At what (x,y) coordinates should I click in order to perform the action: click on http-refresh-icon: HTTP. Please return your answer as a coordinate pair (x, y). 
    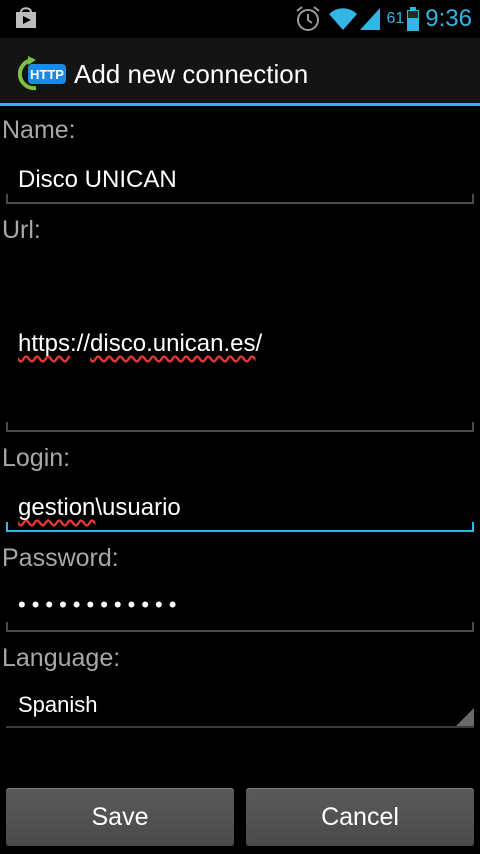
    Looking at the image, I should click on (42, 73).